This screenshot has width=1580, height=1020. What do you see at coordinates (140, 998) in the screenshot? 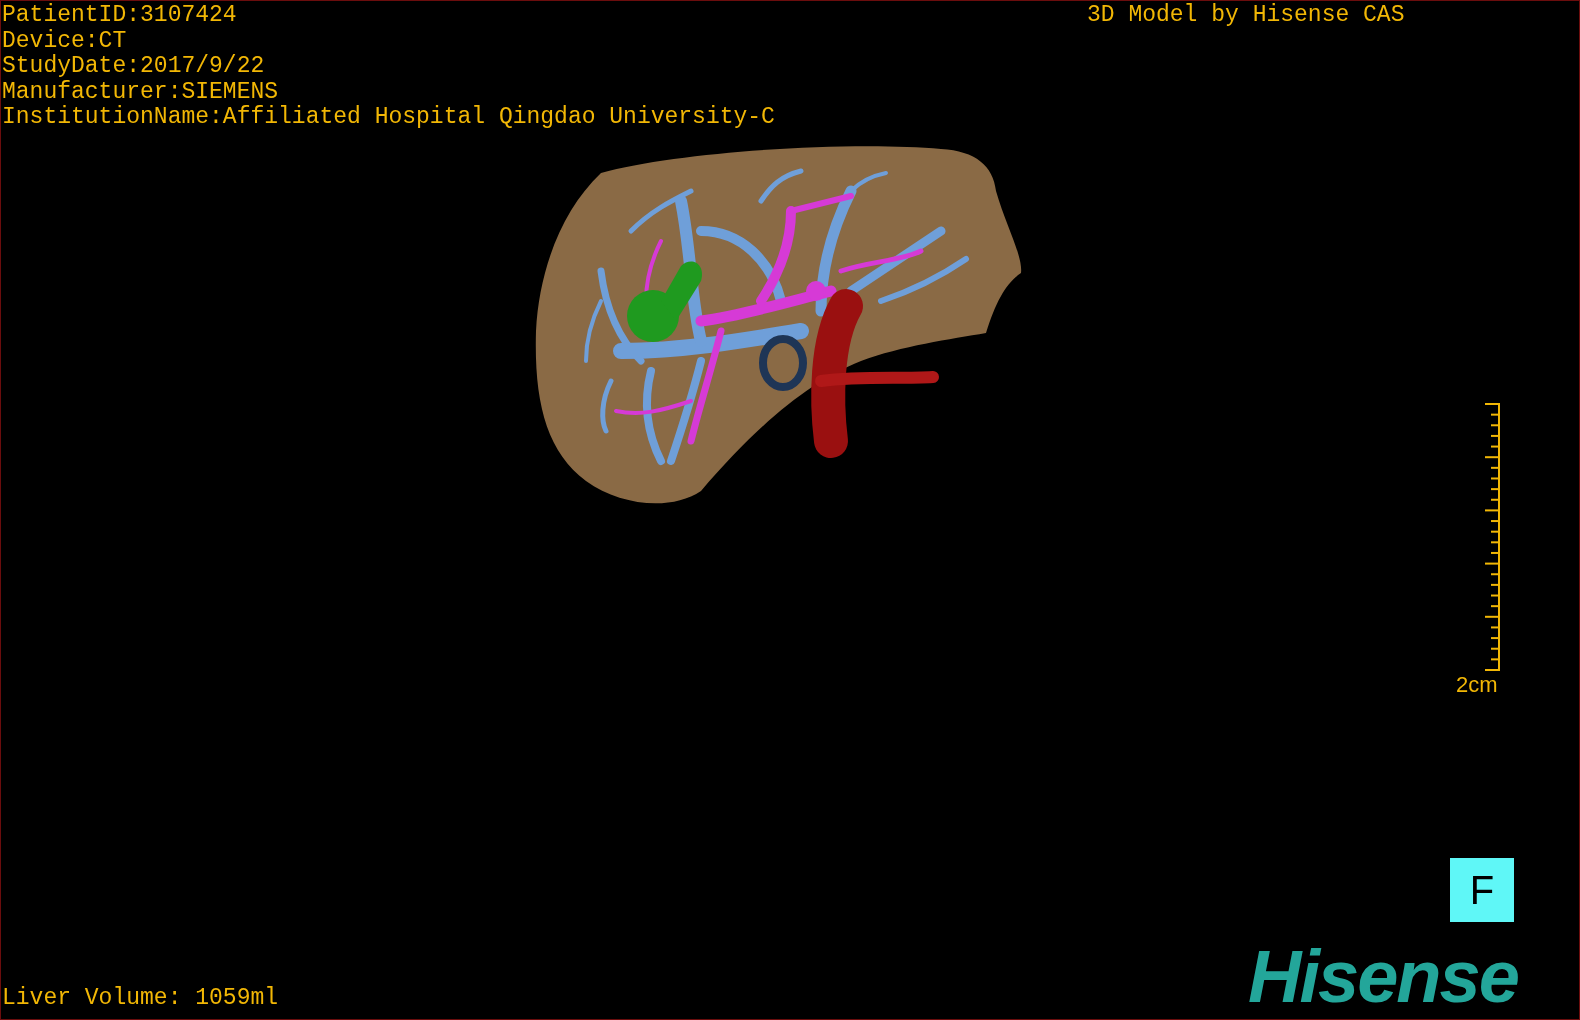
I see `liver-volume: Liver Volume: 1059ml` at bounding box center [140, 998].